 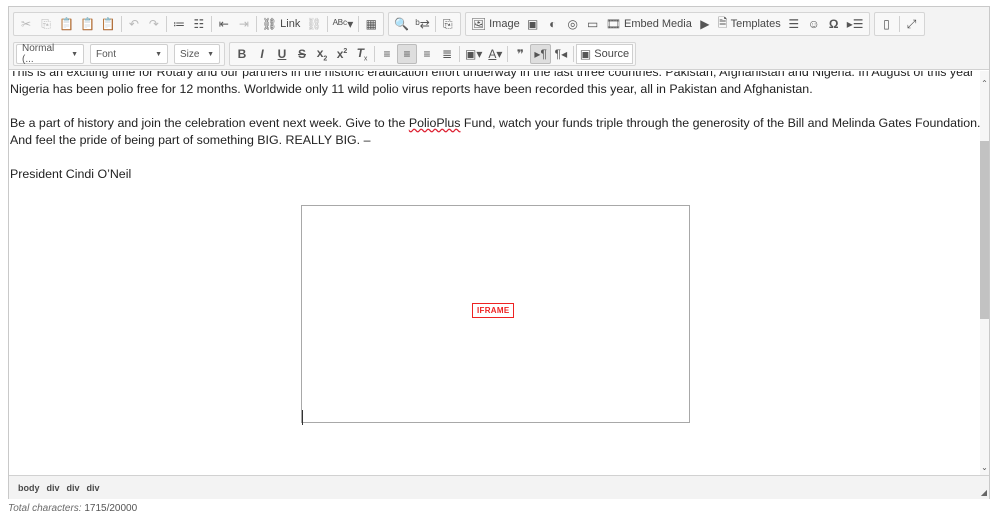 What do you see at coordinates (401, 24) in the screenshot?
I see `find-button: 🔍` at bounding box center [401, 24].